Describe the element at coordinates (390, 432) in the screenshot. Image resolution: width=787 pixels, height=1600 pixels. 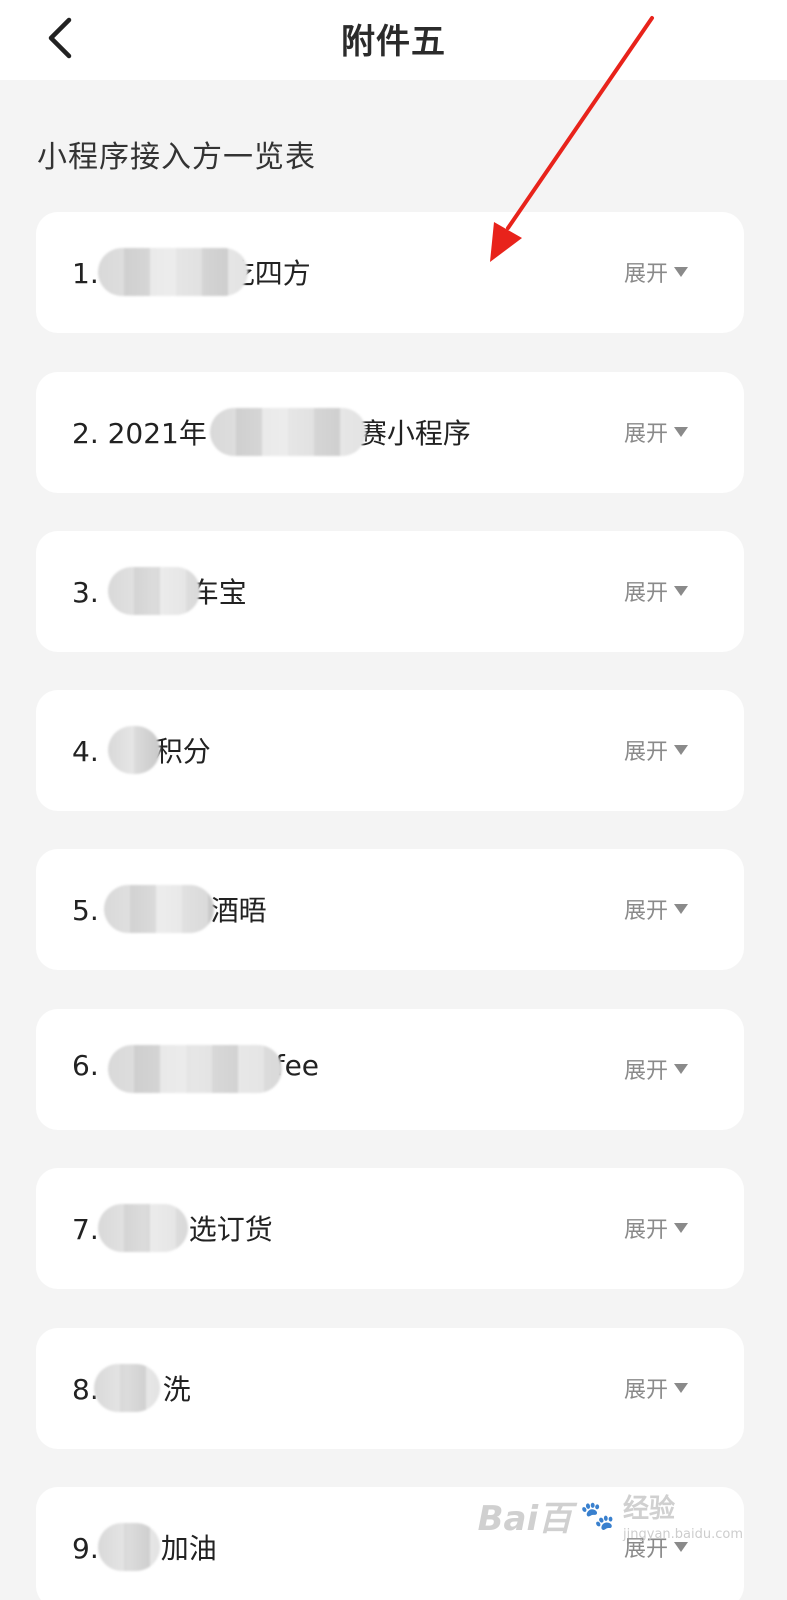
I see `list-item: 2. 2021年 赛小程序 展开` at that location.